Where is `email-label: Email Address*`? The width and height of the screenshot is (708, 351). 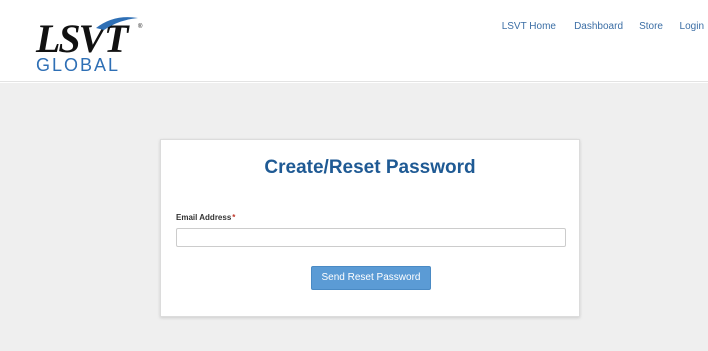 email-label: Email Address* is located at coordinates (205, 218).